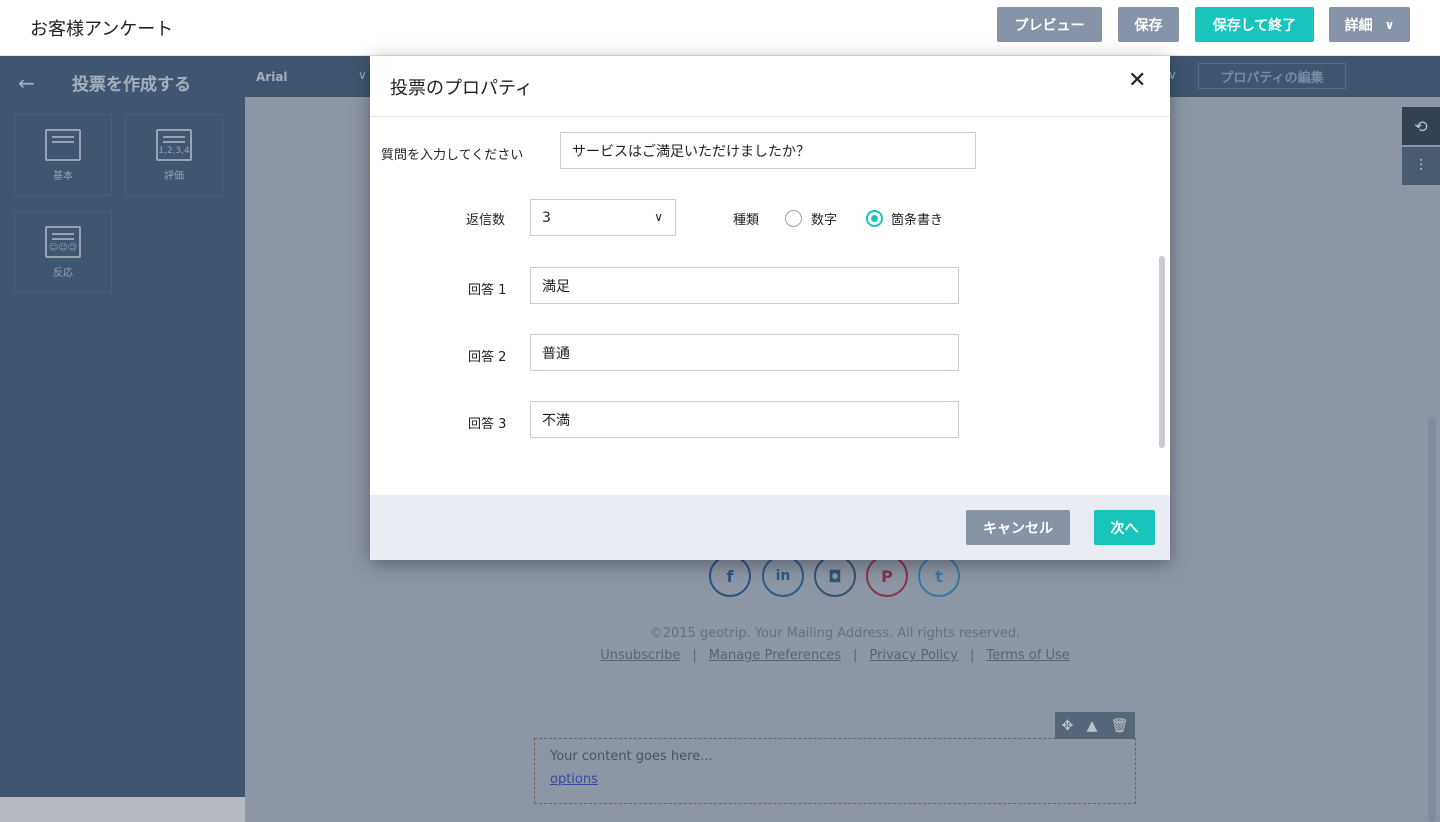 The image size is (1440, 822). What do you see at coordinates (744, 352) in the screenshot?
I see `answer-2-input: 普通` at bounding box center [744, 352].